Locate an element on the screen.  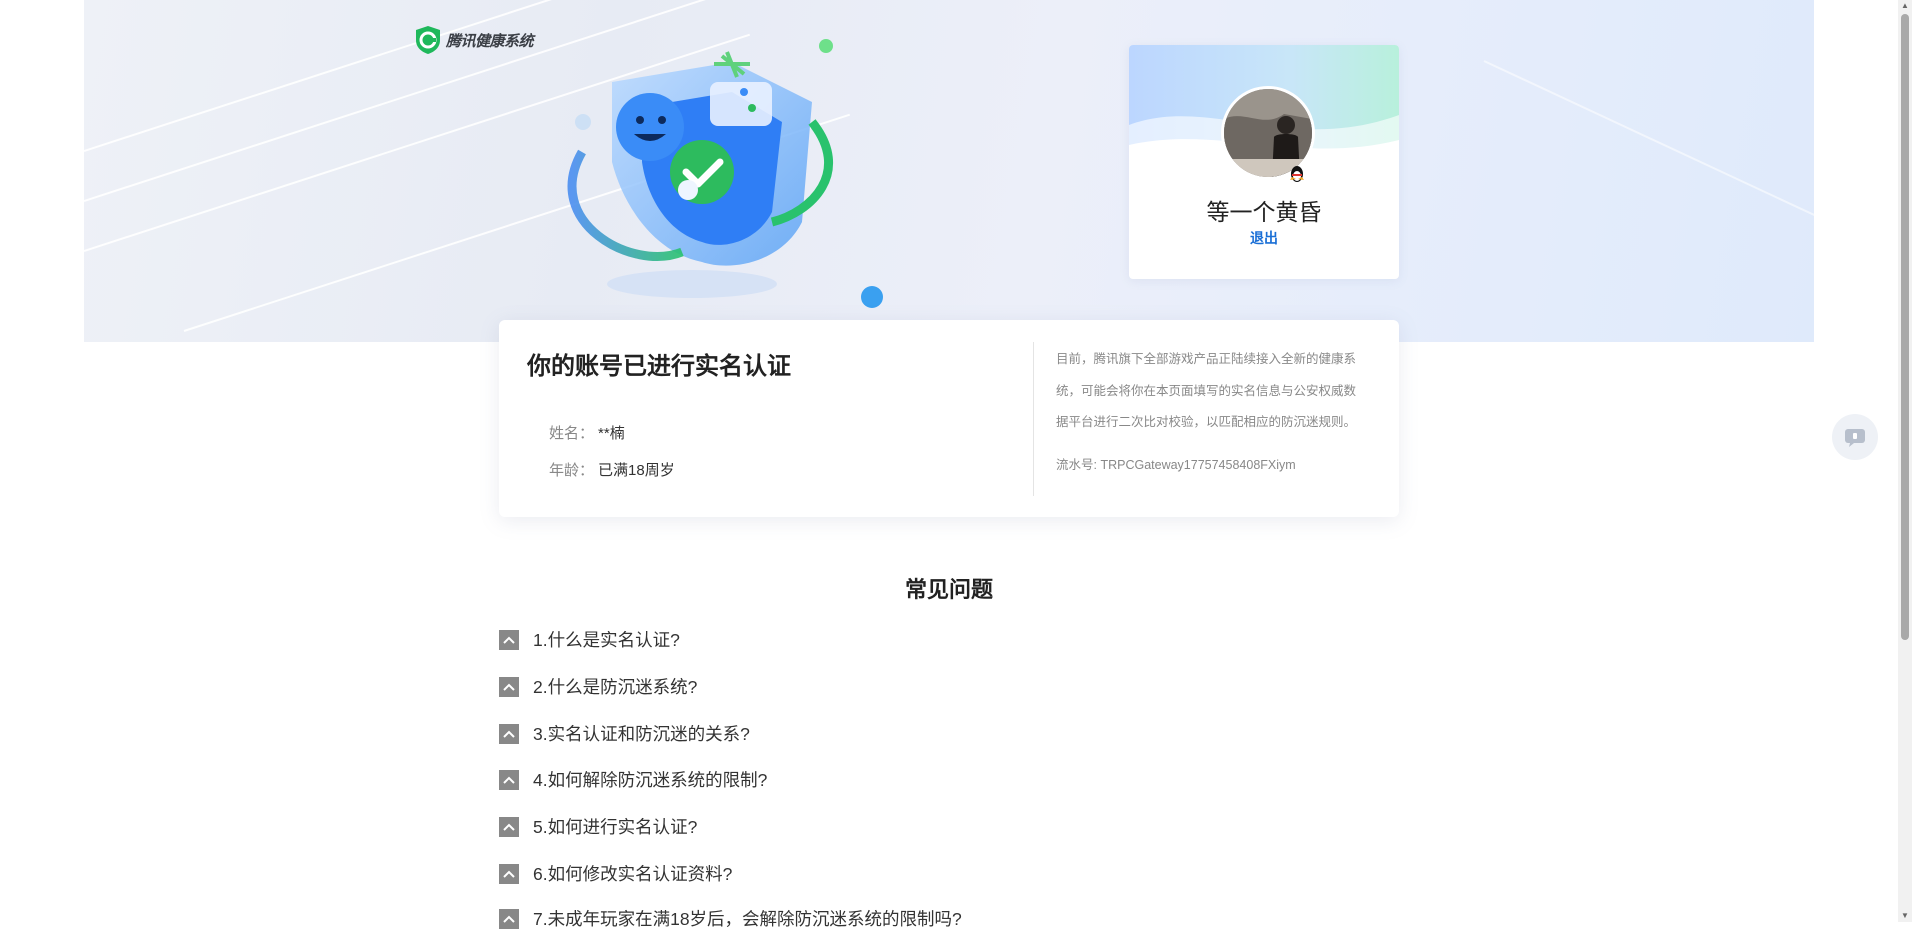
faq-question: 2.什么是防沉迷系统? is located at coordinates (615, 686).